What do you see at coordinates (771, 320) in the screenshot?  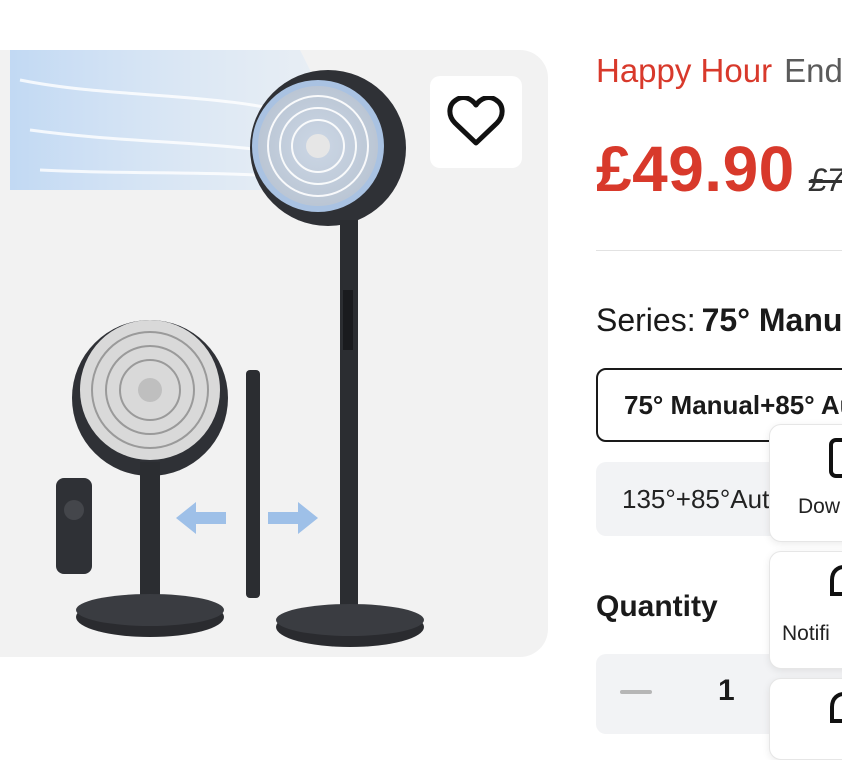 I see `series-selected-value: 75° Manua` at bounding box center [771, 320].